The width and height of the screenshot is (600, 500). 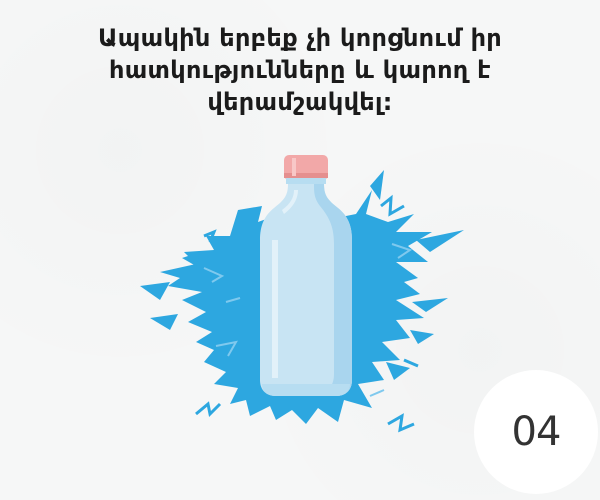 What do you see at coordinates (306, 275) in the screenshot?
I see `water-bottle-icon` at bounding box center [306, 275].